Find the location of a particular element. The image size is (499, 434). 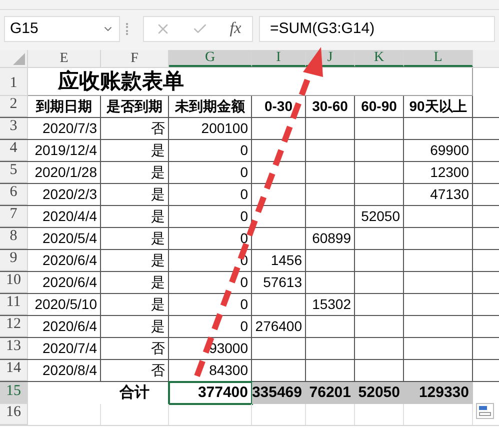

table-cell: 335469 is located at coordinates (279, 393).